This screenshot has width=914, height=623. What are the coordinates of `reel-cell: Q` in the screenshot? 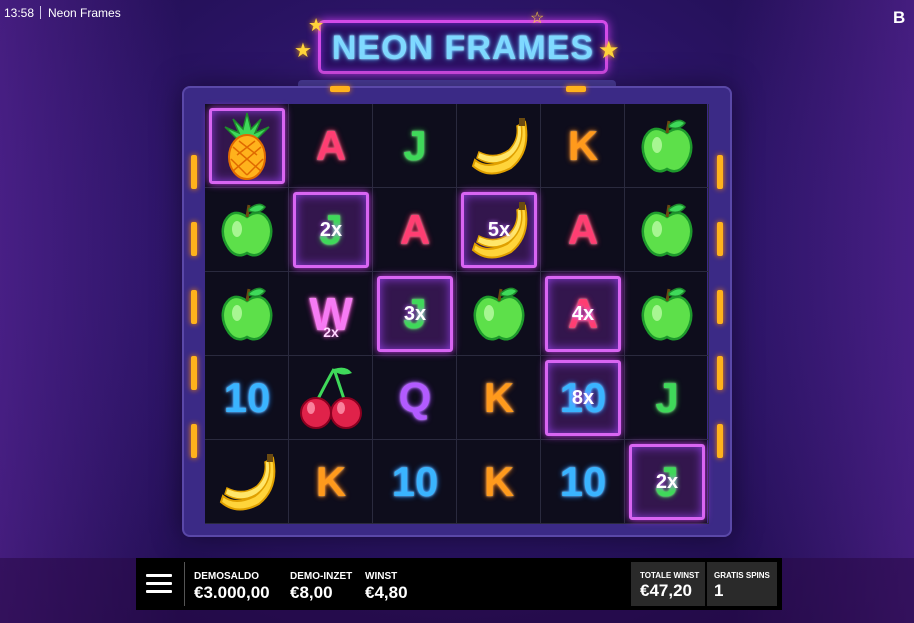 It's located at (415, 398).